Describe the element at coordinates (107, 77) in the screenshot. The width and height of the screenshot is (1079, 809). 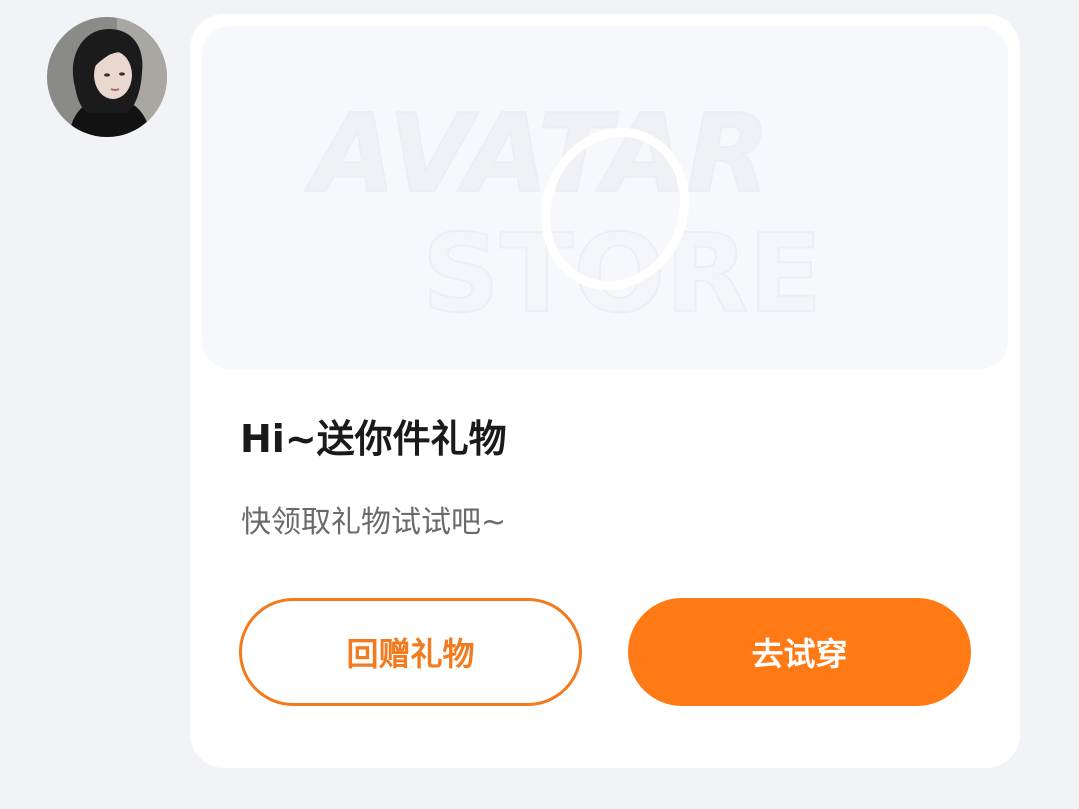
I see `sender-avatar` at that location.